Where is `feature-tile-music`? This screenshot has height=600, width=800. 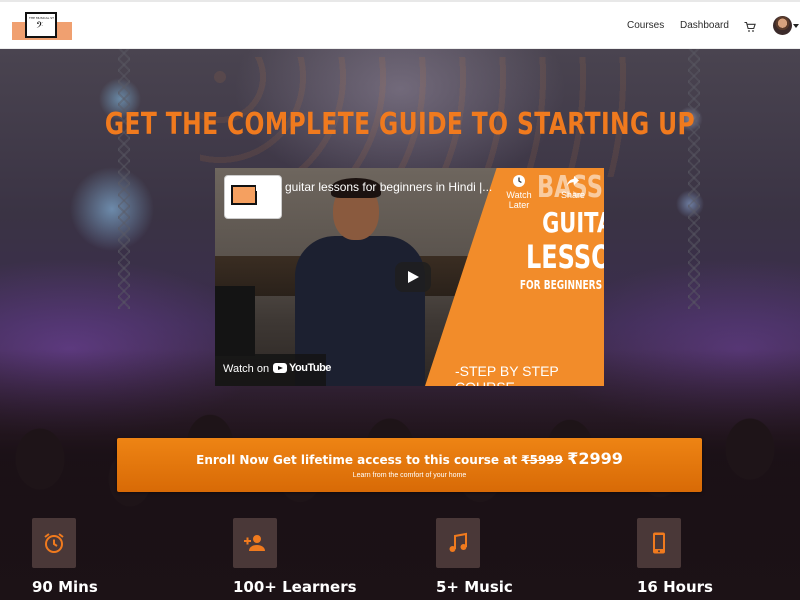 feature-tile-music is located at coordinates (458, 543).